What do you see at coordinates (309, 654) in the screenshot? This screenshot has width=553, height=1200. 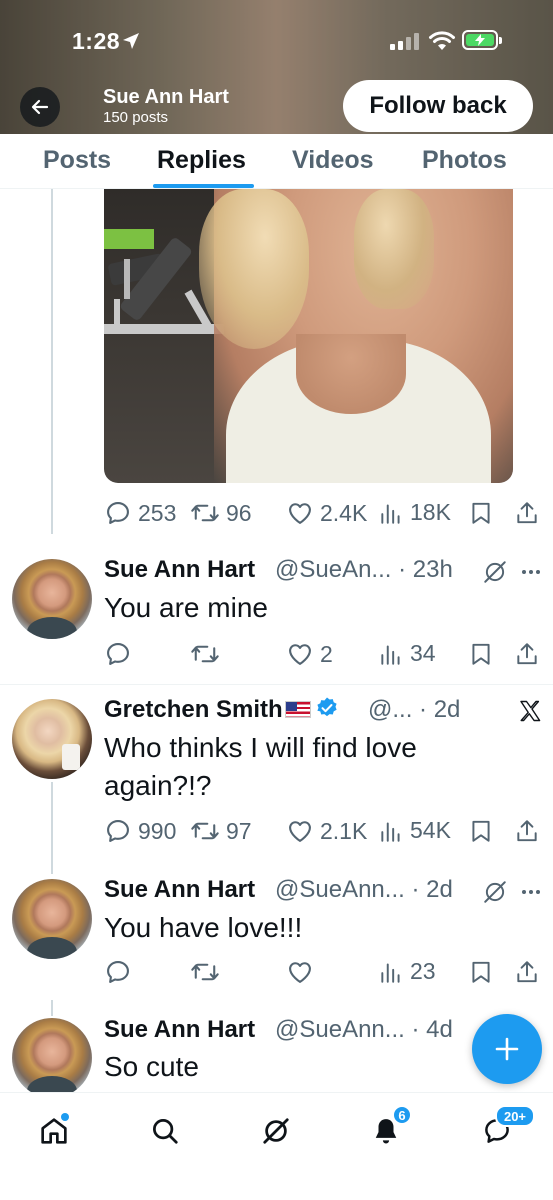 I see `like-button: 2` at bounding box center [309, 654].